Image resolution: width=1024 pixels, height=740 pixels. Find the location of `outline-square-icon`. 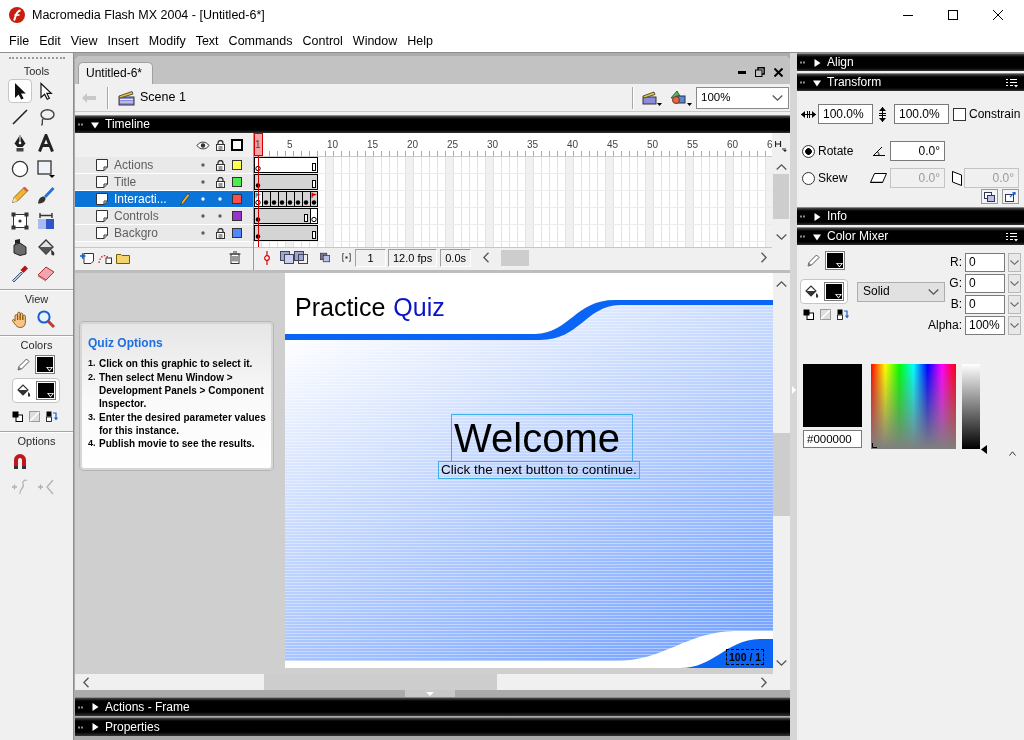

outline-square-icon is located at coordinates (237, 145).